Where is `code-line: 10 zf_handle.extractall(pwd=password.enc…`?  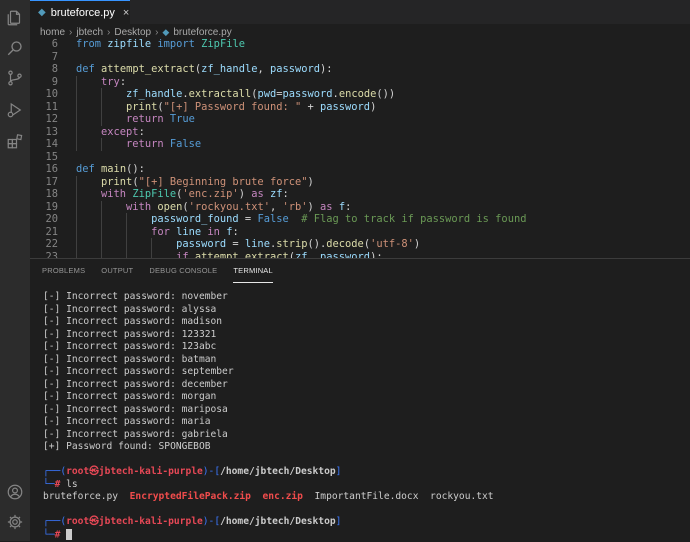
code-line: 10 zf_handle.extractall(pwd=password.enc… is located at coordinates (360, 94).